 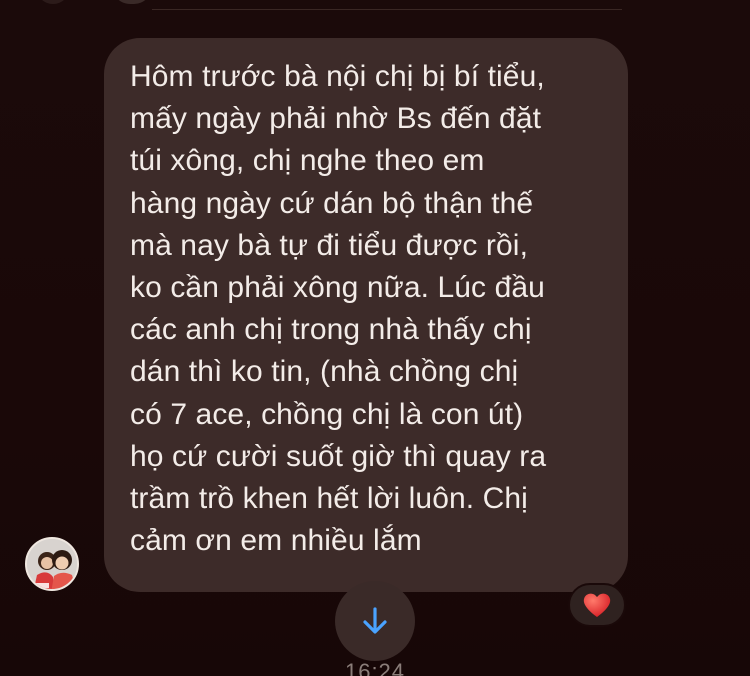 I want to click on heart-icon, so click(x=597, y=605).